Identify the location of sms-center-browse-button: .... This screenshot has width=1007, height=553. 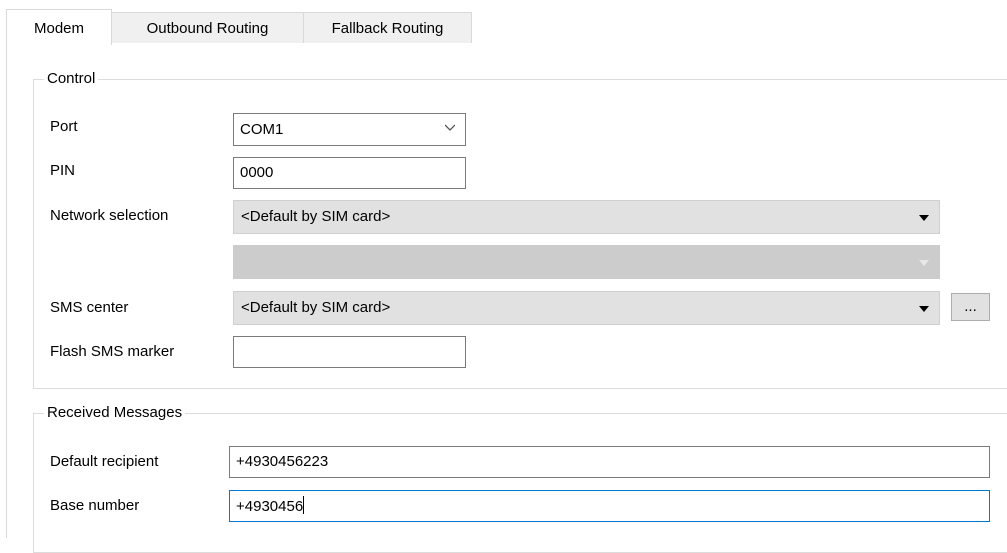
(970, 307).